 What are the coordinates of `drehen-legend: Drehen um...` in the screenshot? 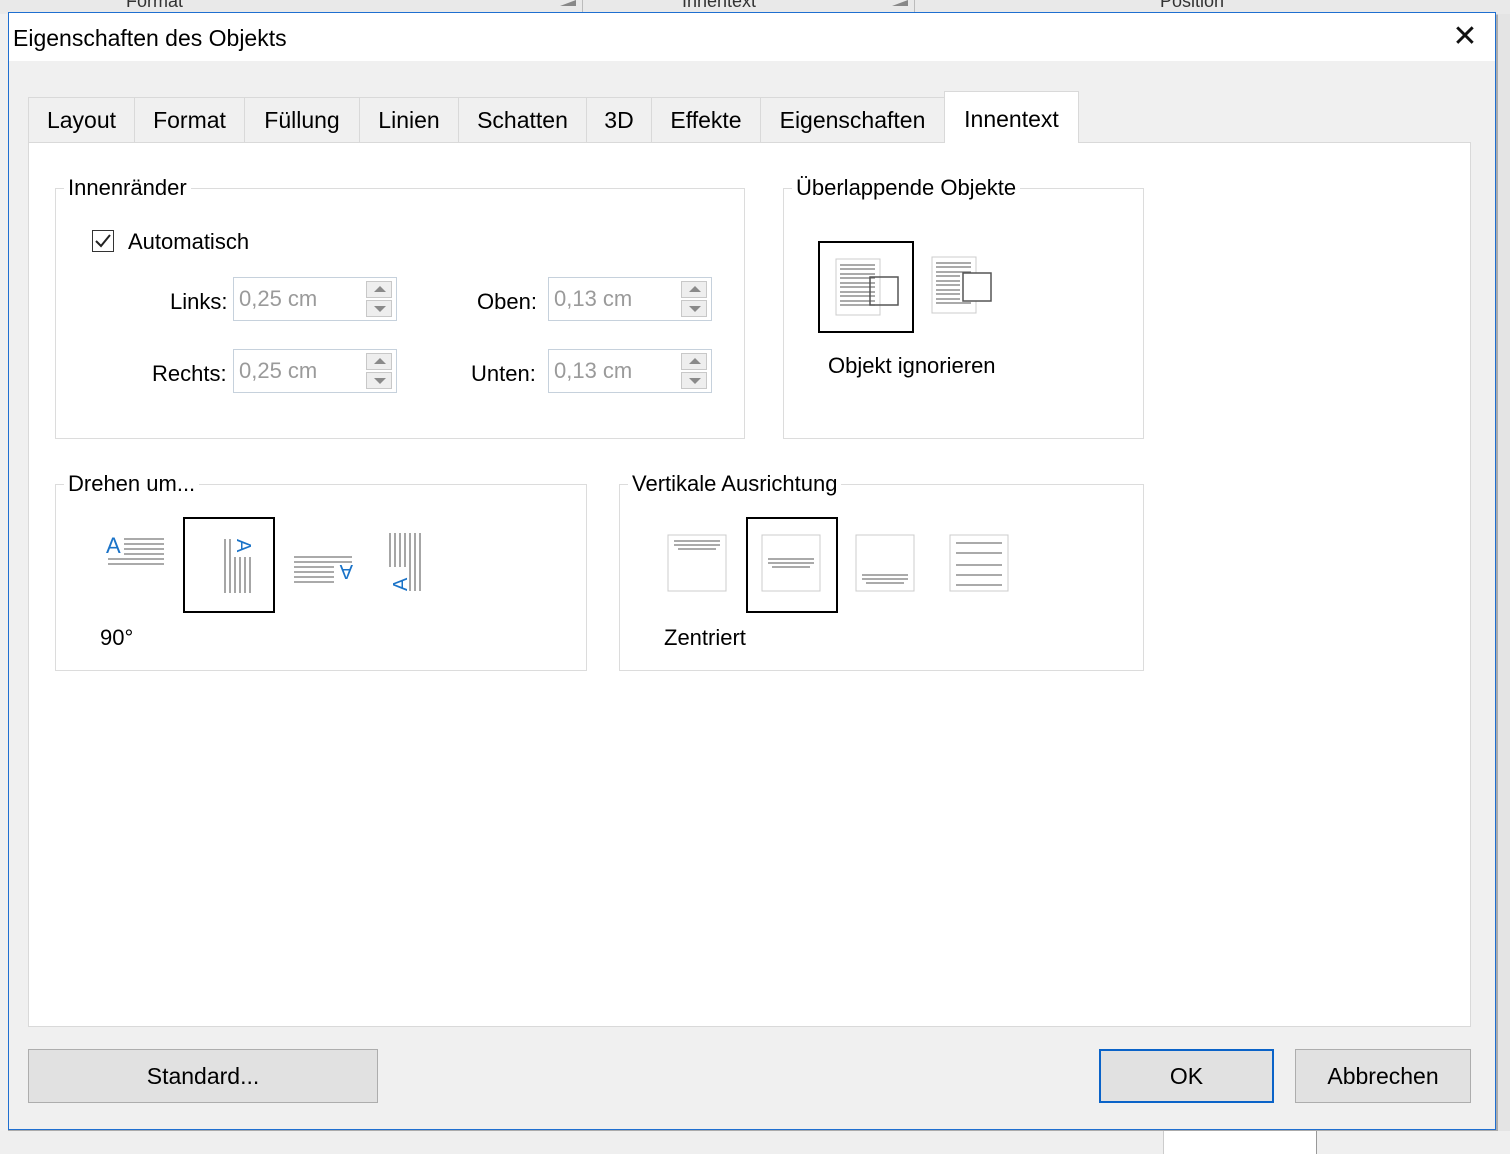 It's located at (132, 484).